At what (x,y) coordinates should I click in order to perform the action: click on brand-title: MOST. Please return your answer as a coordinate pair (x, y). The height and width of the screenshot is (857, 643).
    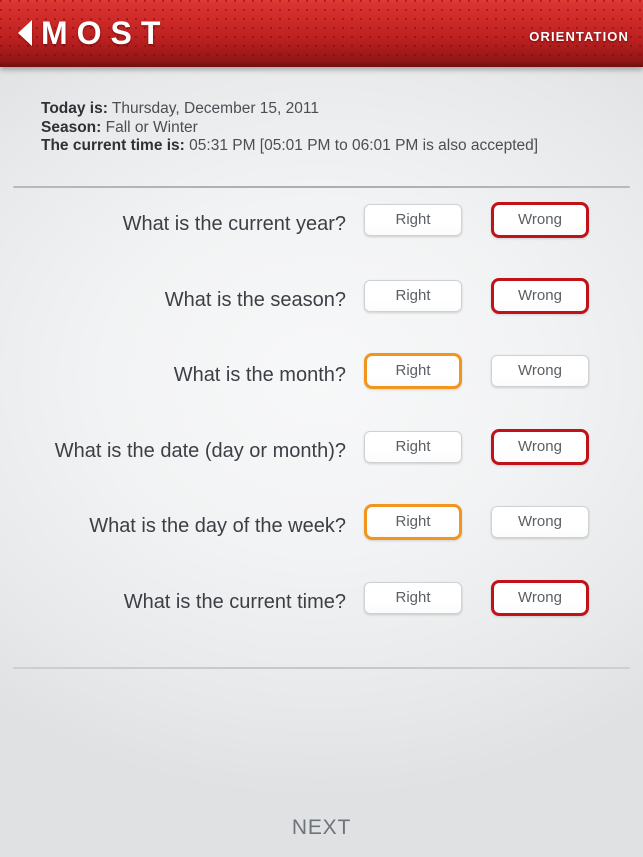
    Looking at the image, I should click on (105, 33).